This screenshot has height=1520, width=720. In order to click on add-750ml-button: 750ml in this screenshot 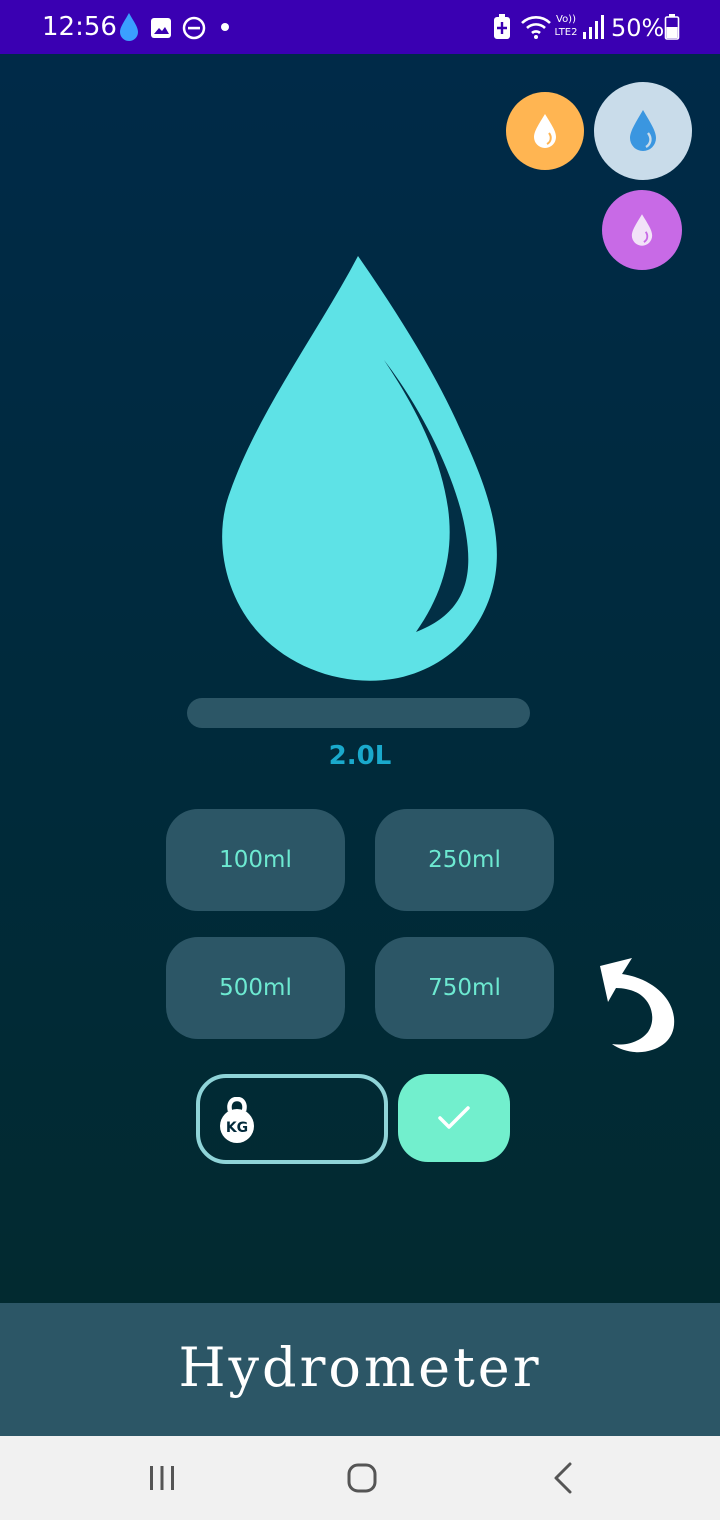, I will do `click(464, 988)`.